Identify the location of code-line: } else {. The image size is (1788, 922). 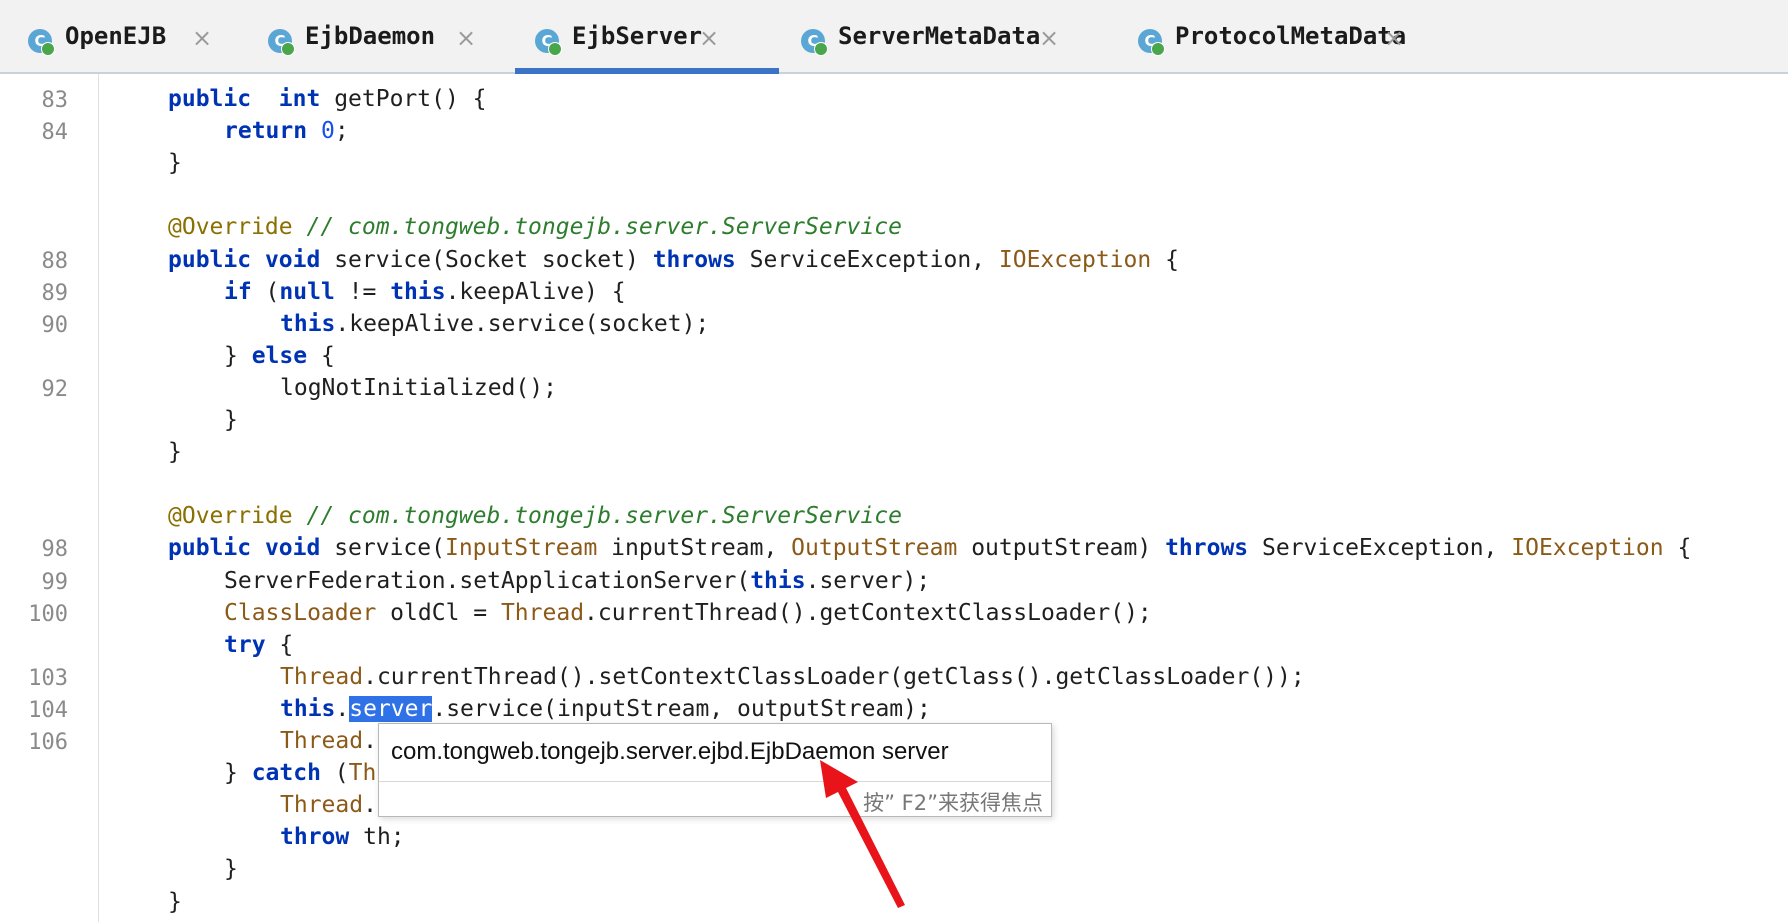
(279, 356).